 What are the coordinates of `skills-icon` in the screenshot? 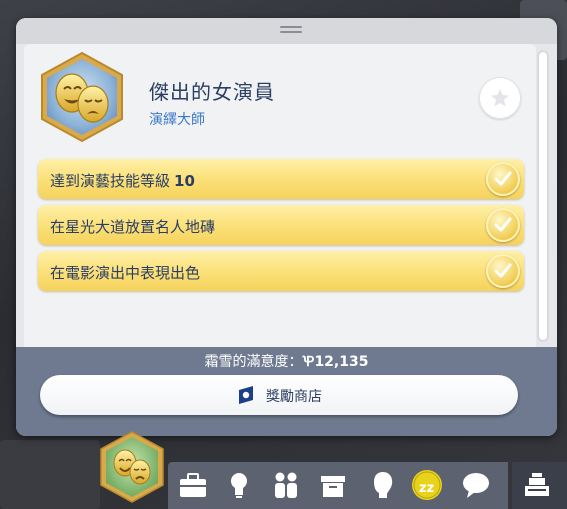 It's located at (239, 485).